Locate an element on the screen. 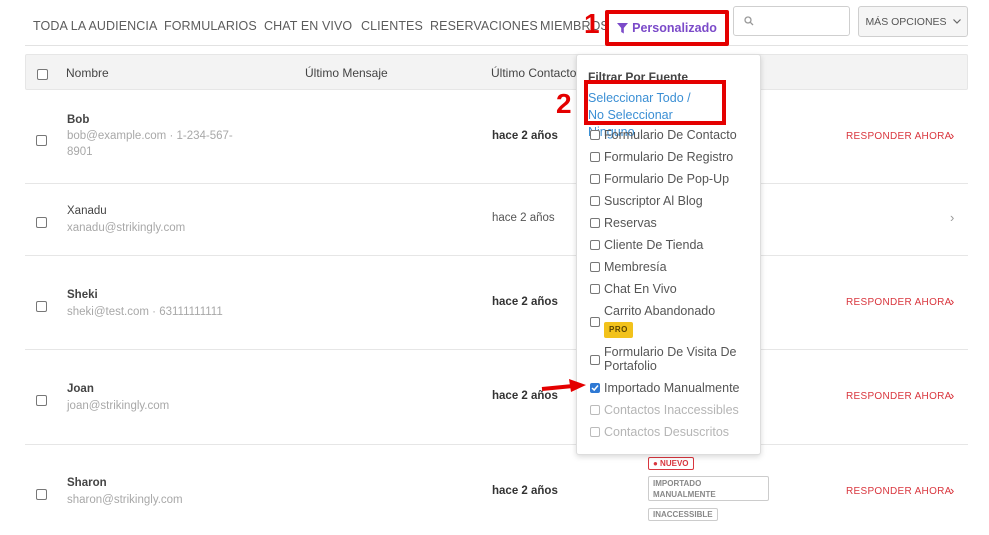 The image size is (989, 535). annotation-step-2: 2 is located at coordinates (564, 103).